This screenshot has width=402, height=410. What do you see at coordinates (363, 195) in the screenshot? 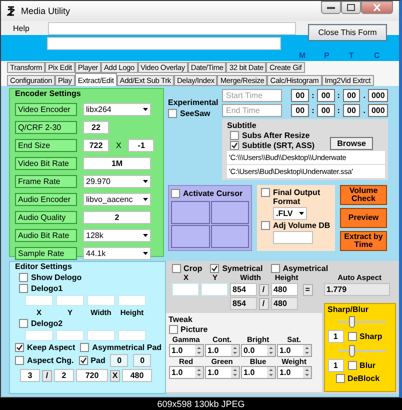
I see `action-button: Volume Check` at bounding box center [363, 195].